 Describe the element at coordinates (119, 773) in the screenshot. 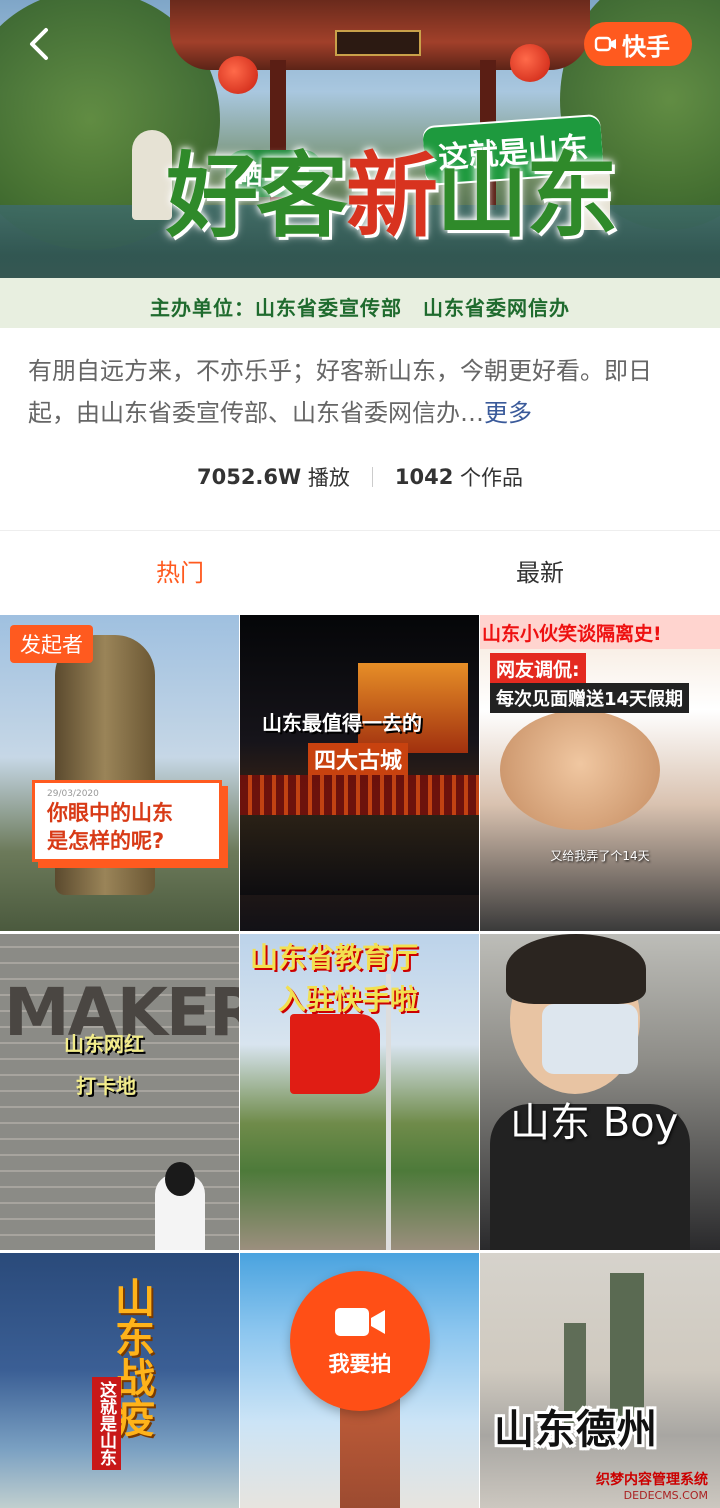

I see `video-thumb: 发起者 29/03/2020 你眼中的山东 是怎样的呢?` at that location.